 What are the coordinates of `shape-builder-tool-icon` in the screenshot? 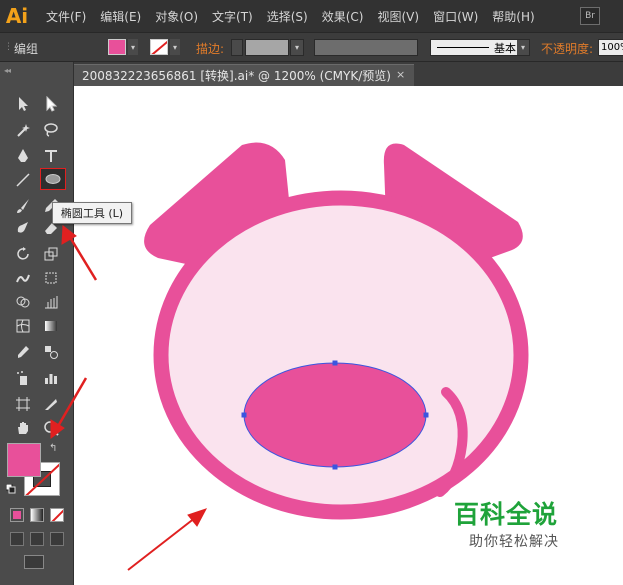 It's located at (23, 302).